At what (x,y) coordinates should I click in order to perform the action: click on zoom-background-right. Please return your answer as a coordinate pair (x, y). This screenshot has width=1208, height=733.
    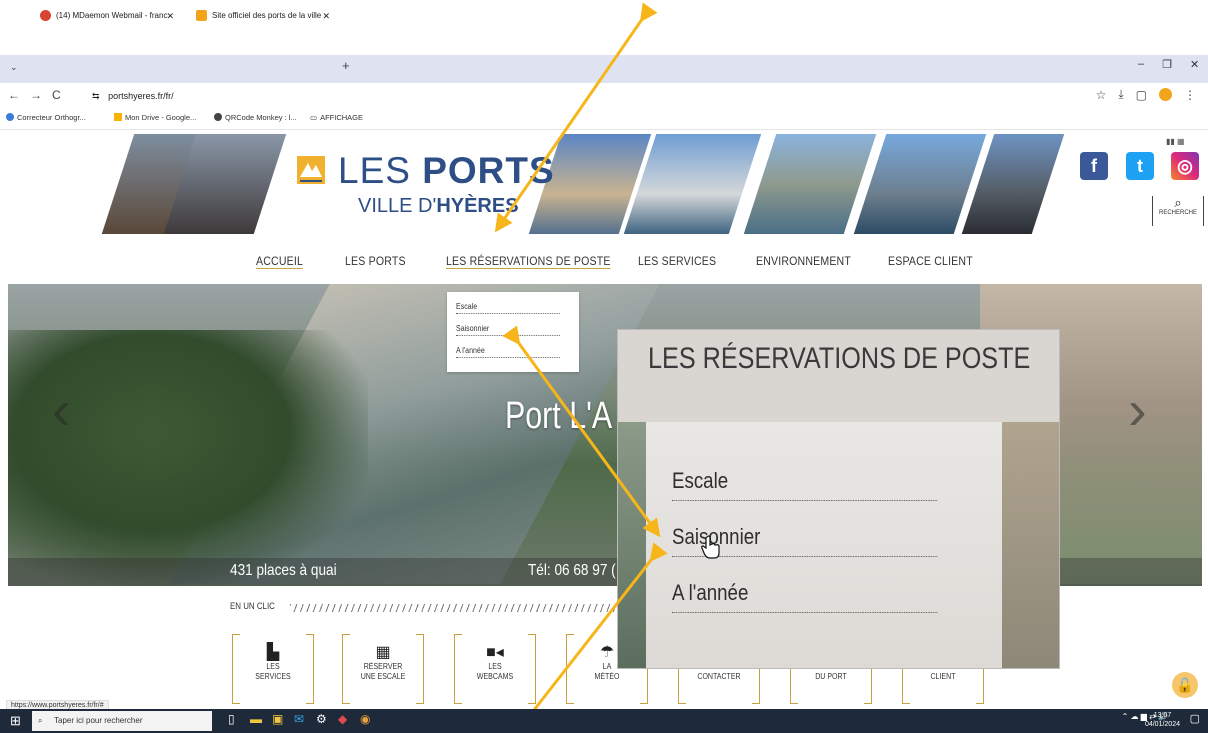
    Looking at the image, I should click on (1029, 545).